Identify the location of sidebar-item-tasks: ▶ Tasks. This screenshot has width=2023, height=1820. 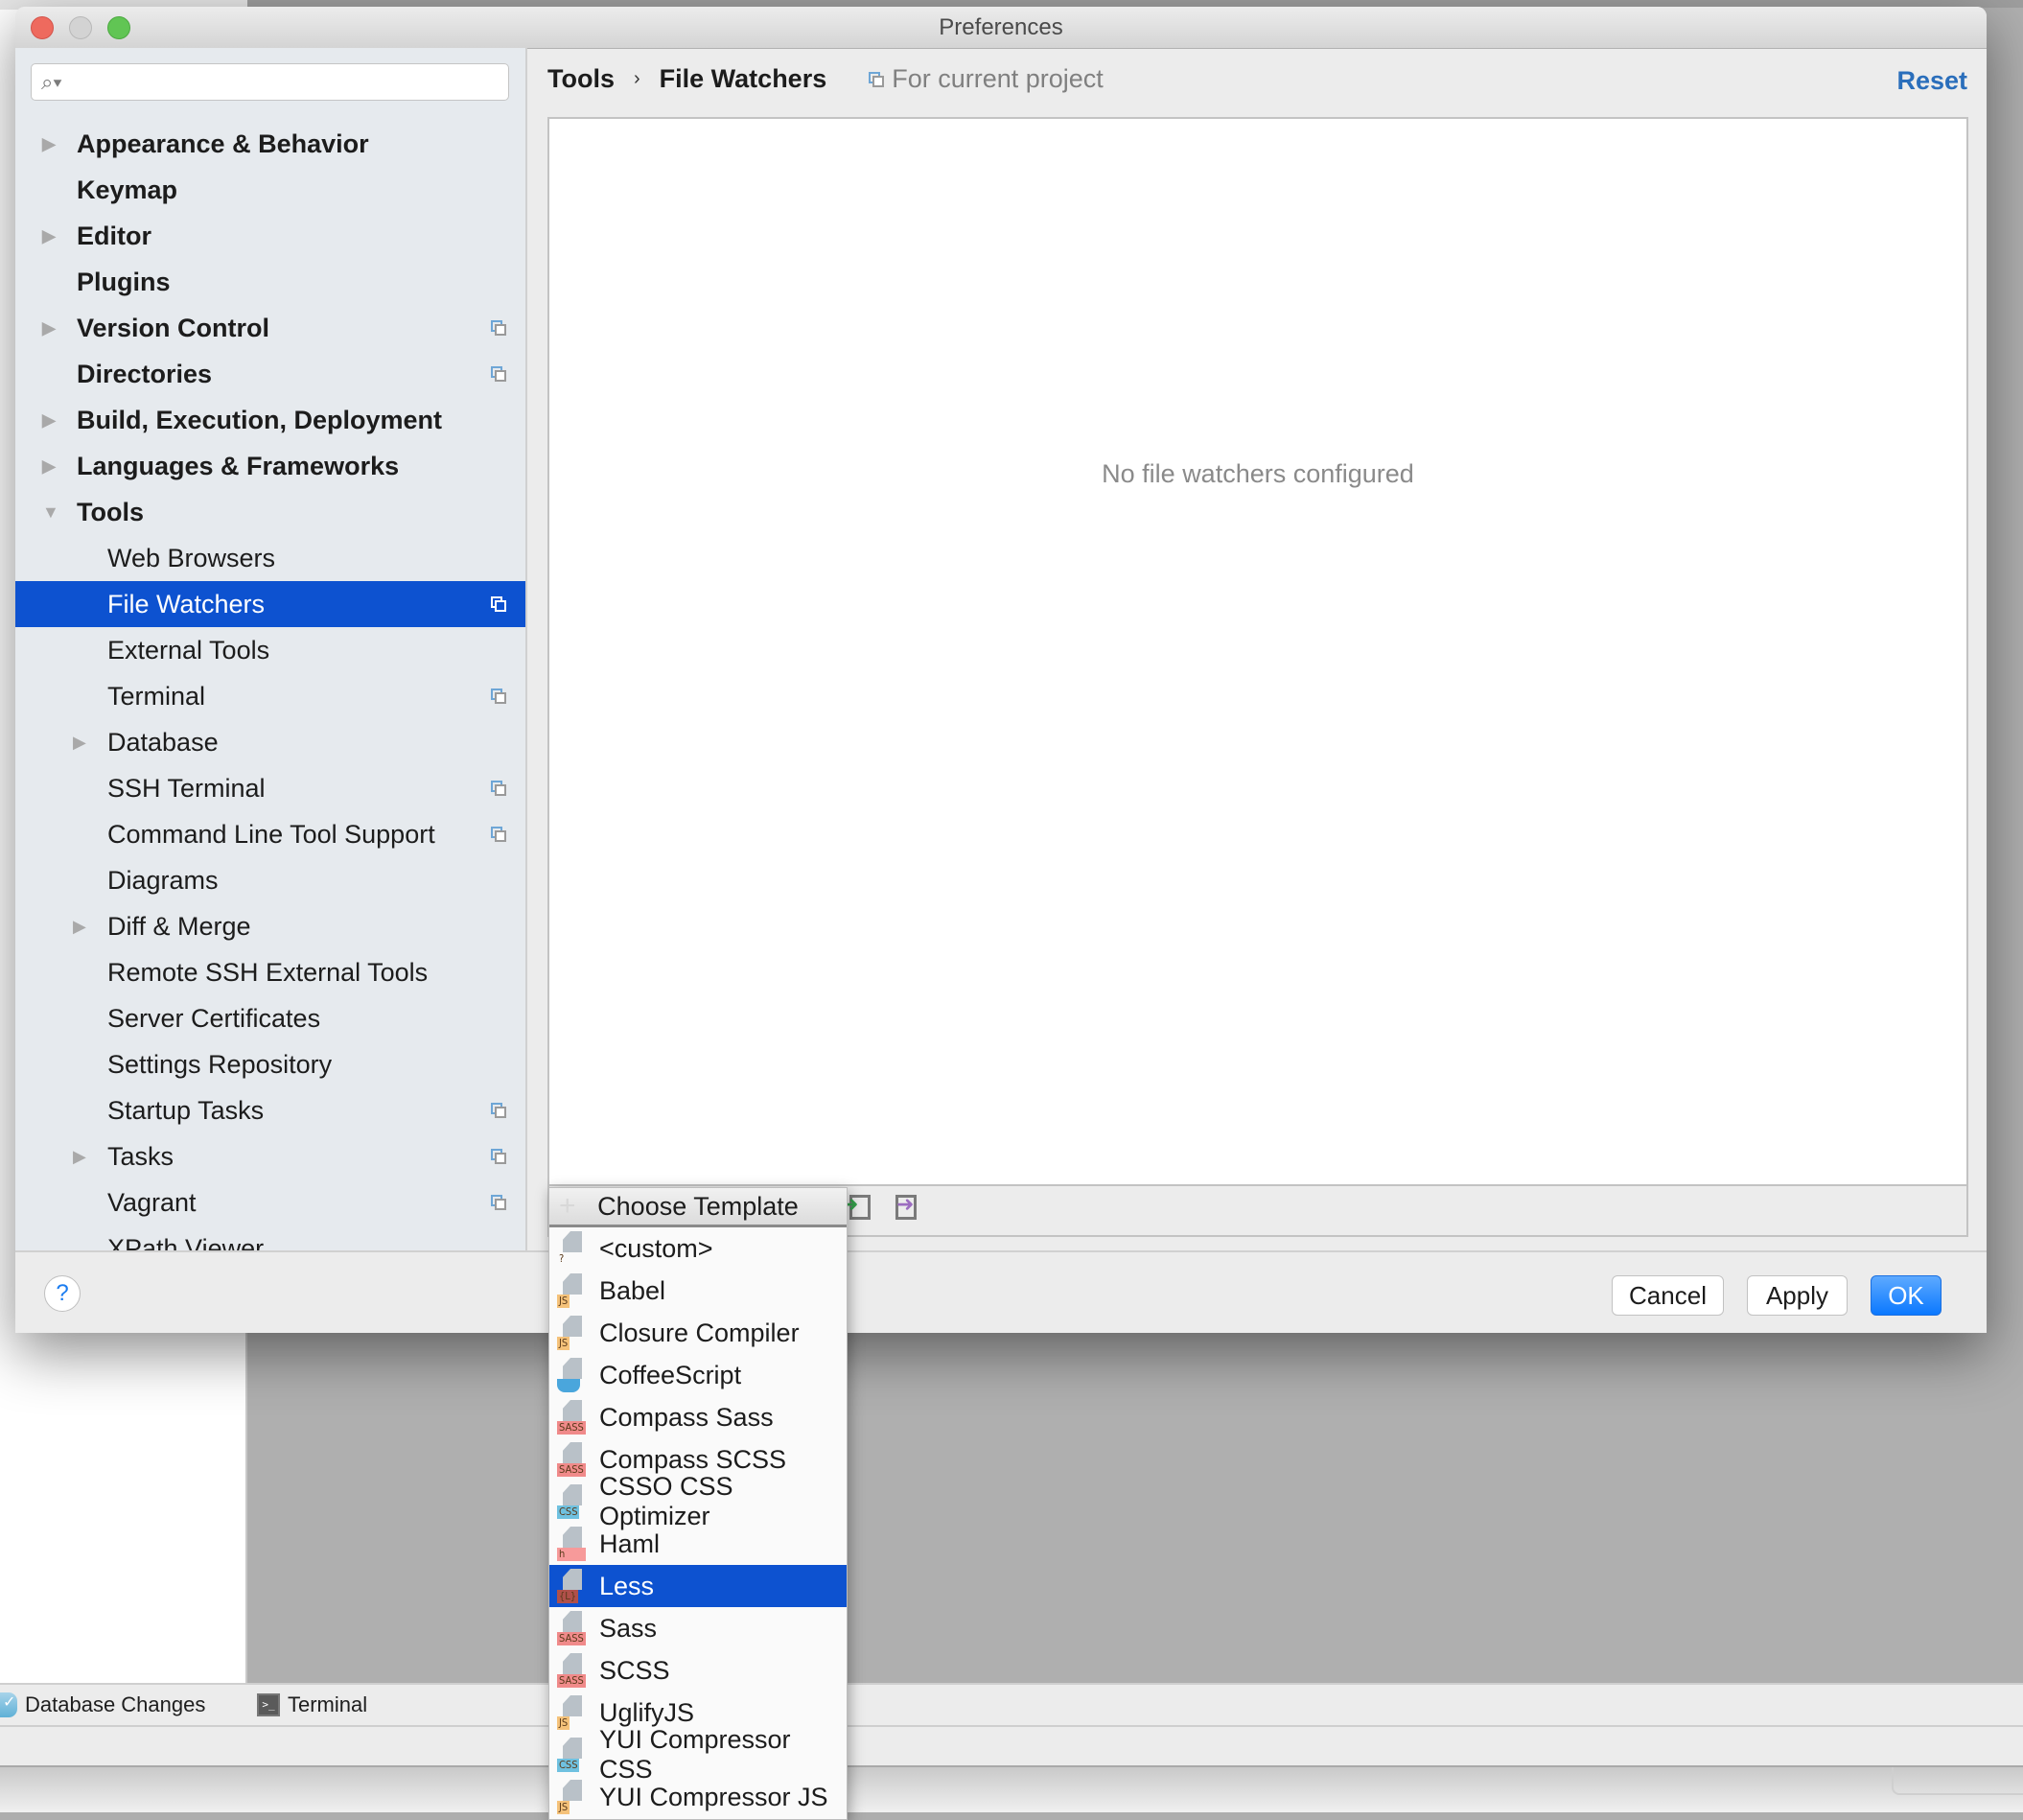
(270, 1156).